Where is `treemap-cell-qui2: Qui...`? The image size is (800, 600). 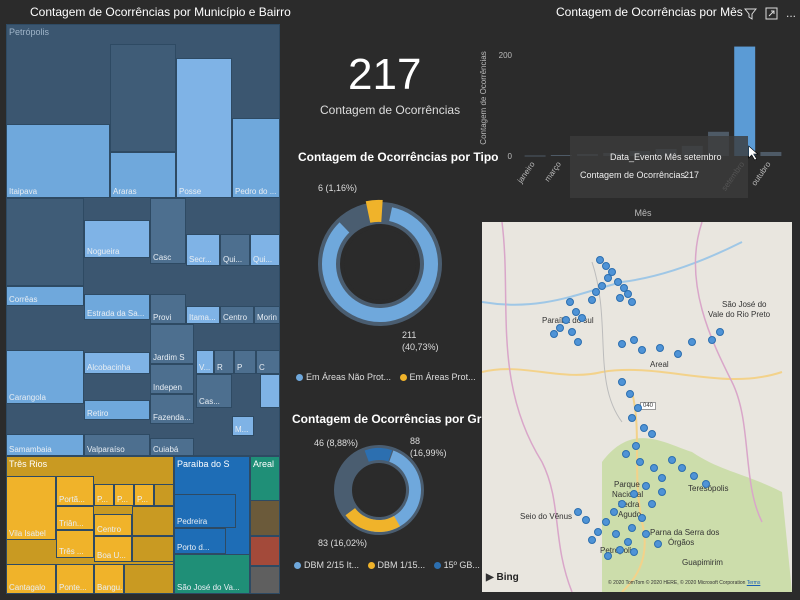
treemap-cell-qui2: Qui... is located at coordinates (265, 250).